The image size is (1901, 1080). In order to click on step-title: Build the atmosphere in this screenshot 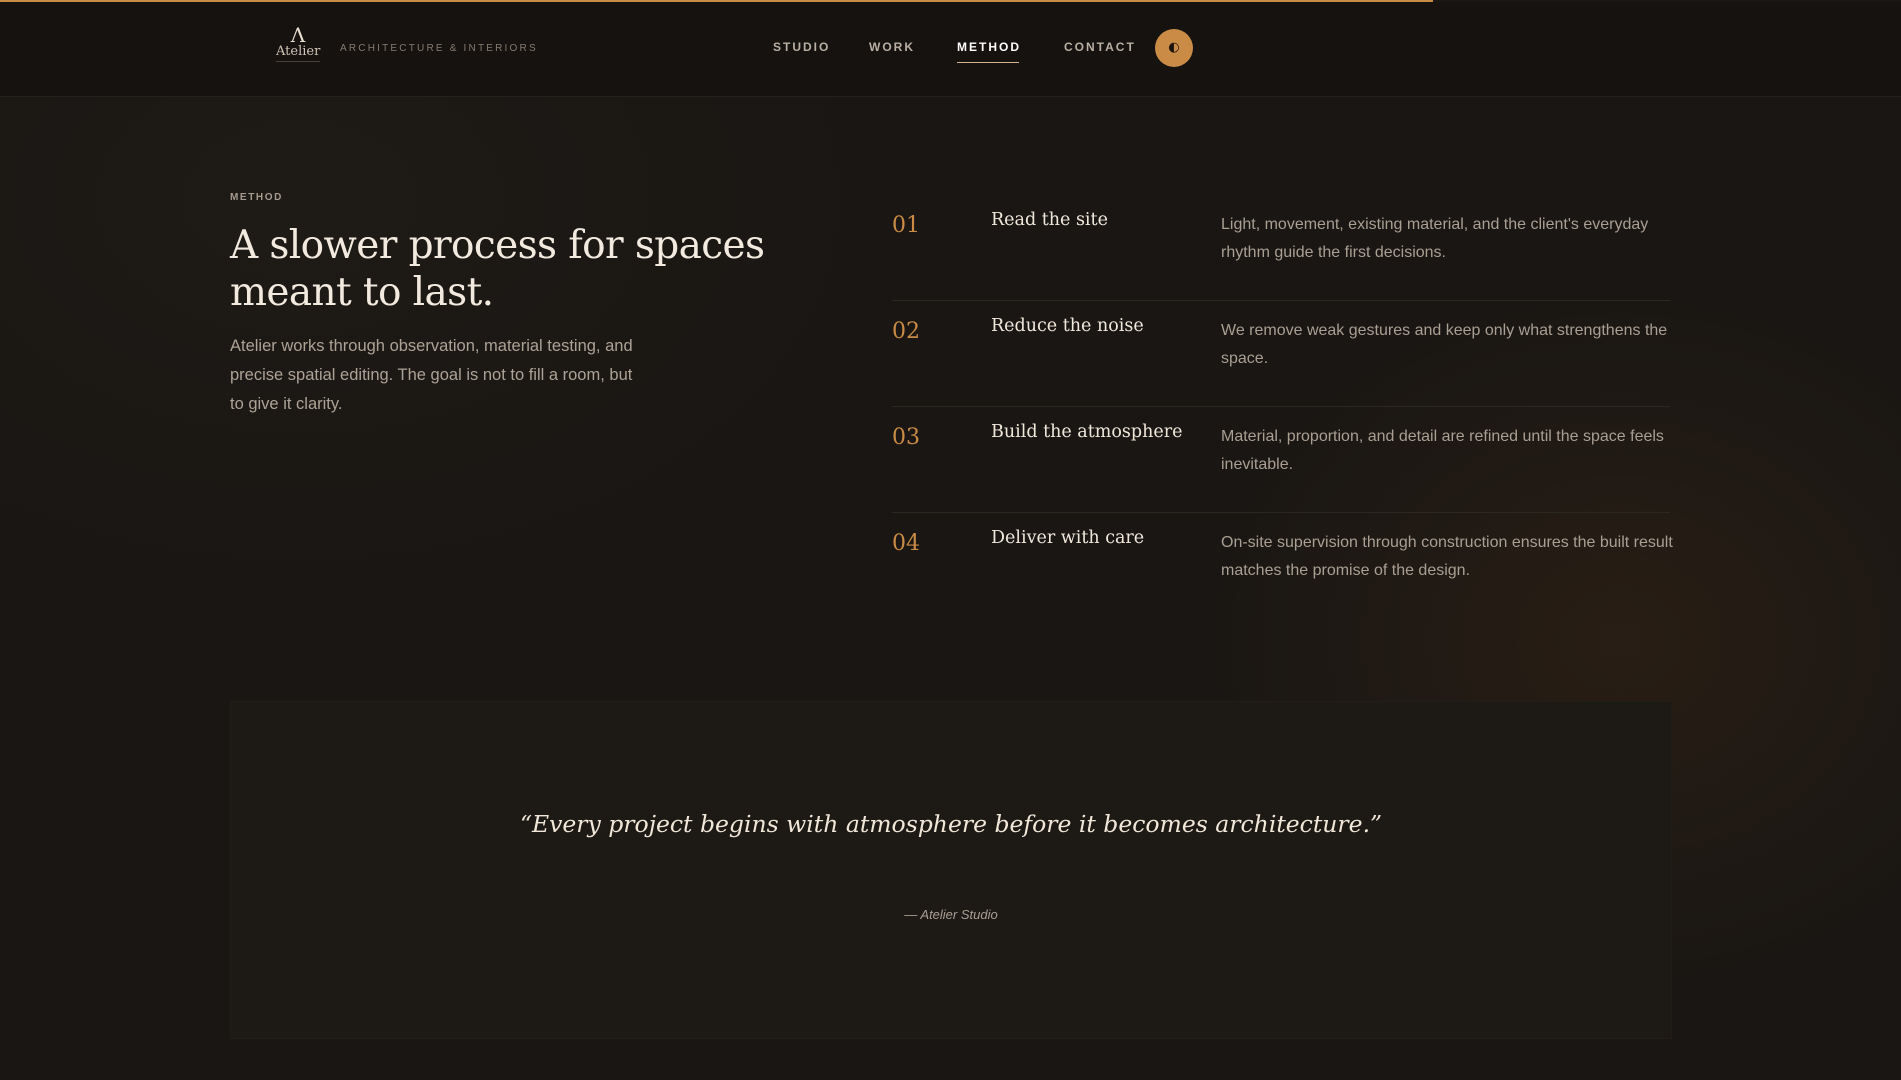, I will do `click(1087, 432)`.